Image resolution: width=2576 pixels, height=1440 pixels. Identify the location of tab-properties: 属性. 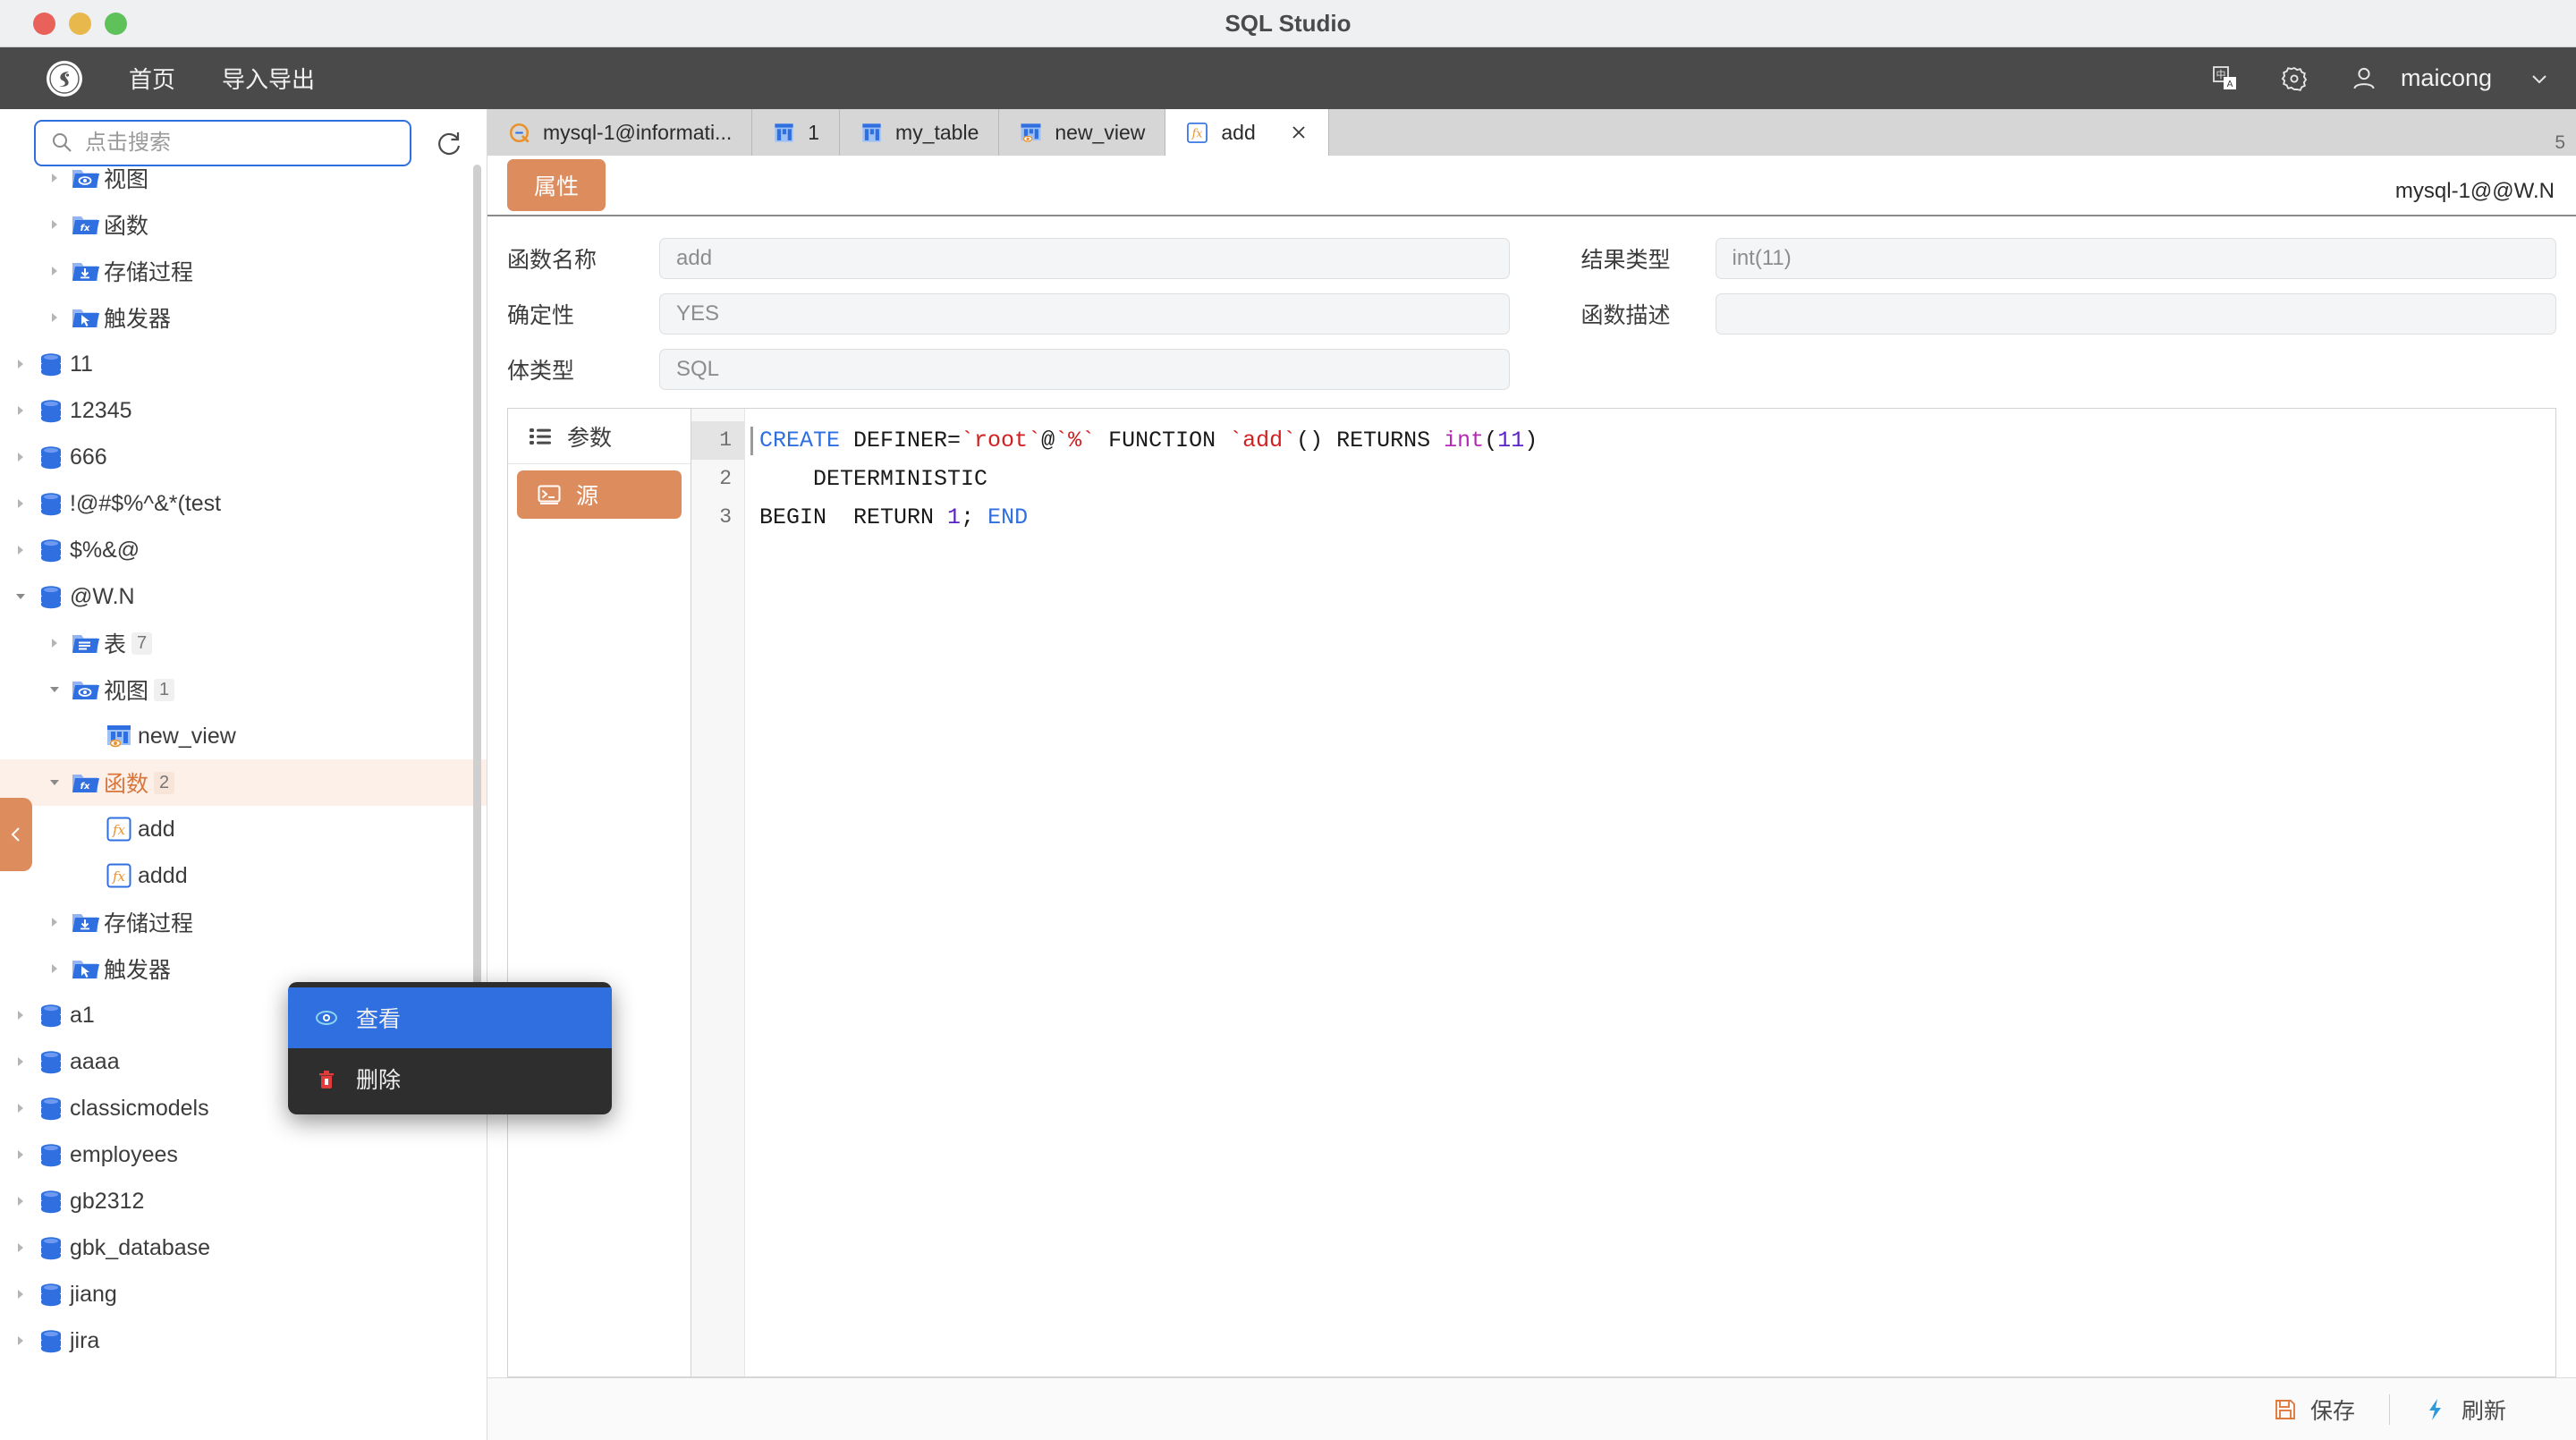
(556, 185).